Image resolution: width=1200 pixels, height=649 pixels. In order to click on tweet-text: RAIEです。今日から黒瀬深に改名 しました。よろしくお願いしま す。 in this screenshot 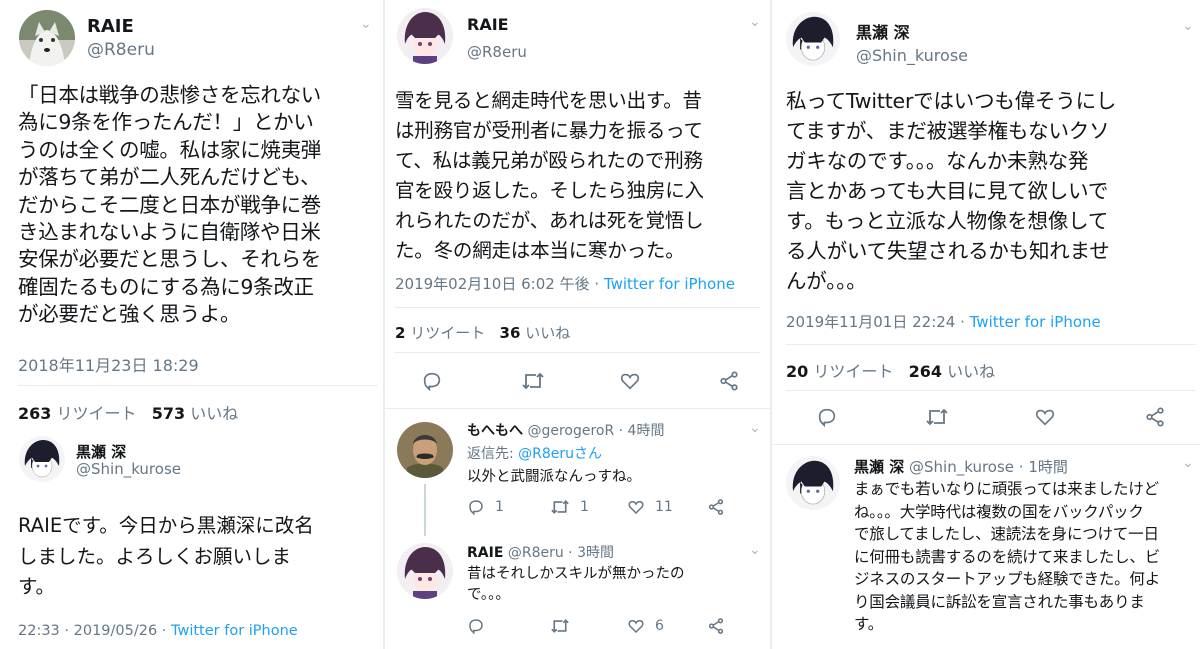, I will do `click(166, 556)`.